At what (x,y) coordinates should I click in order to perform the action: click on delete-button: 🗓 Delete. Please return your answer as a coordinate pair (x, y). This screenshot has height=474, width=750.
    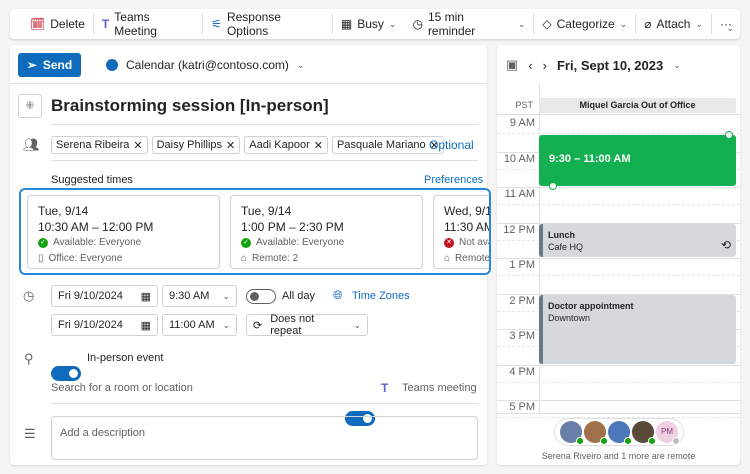
    Looking at the image, I should click on (58, 24).